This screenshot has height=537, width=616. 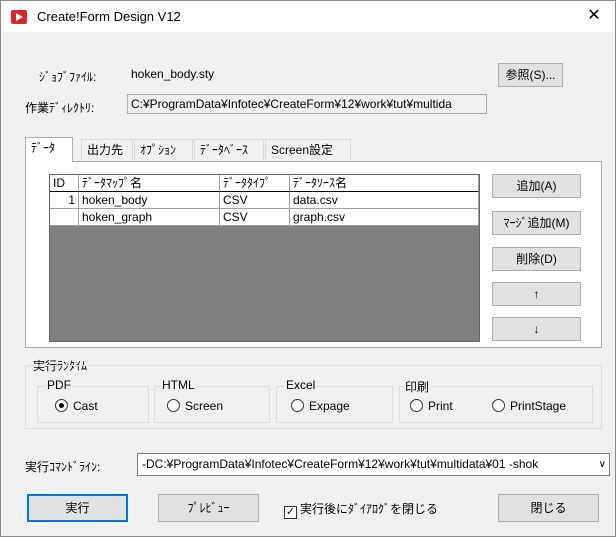 I want to click on radio-screen: Screen, so click(x=195, y=406).